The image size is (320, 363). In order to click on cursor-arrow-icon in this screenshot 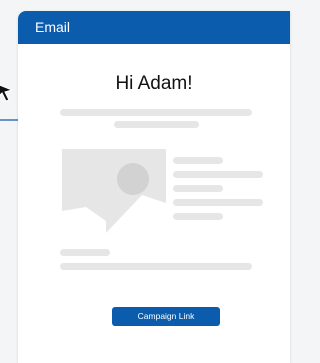, I will do `click(7, 93)`.